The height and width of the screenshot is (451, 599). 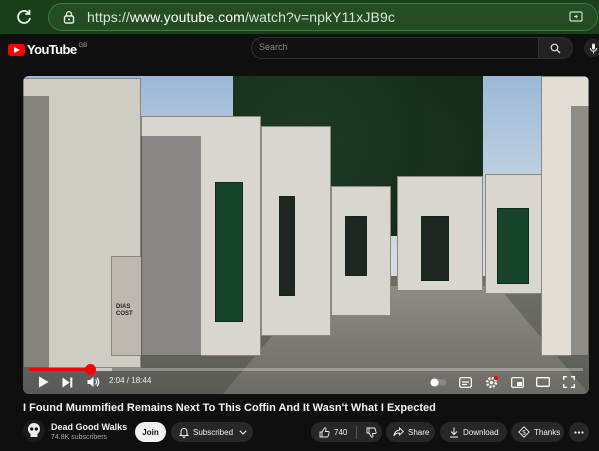 I want to click on current-time: 2:04, so click(x=117, y=380).